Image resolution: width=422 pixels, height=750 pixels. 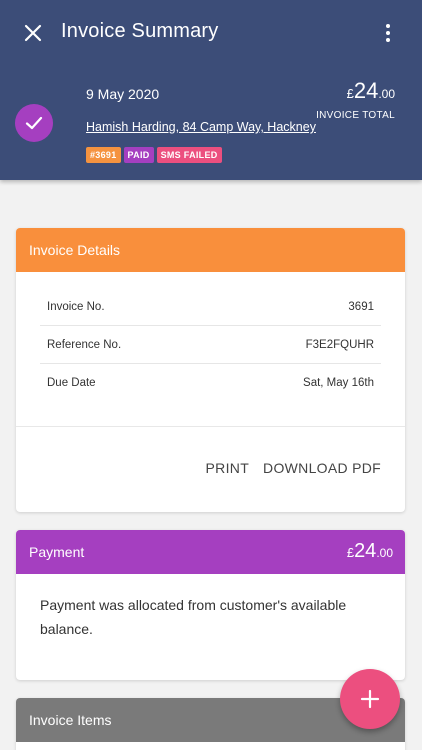 I want to click on detail-label: Due Date, so click(x=71, y=383).